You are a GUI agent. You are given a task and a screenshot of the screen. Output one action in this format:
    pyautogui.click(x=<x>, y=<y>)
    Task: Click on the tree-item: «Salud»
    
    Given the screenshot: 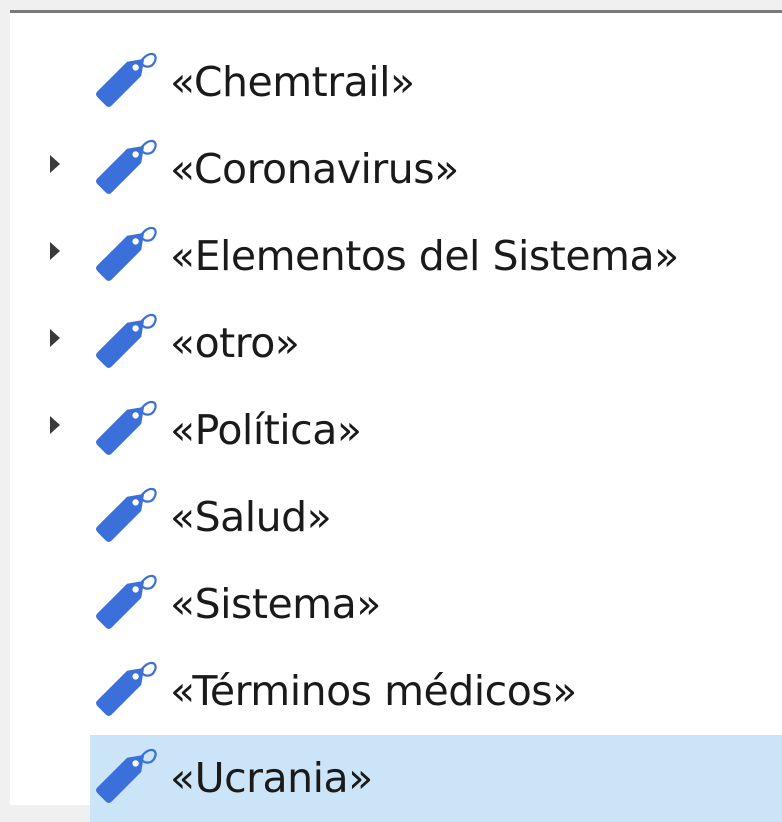 What is the action you would take?
    pyautogui.click(x=396, y=517)
    